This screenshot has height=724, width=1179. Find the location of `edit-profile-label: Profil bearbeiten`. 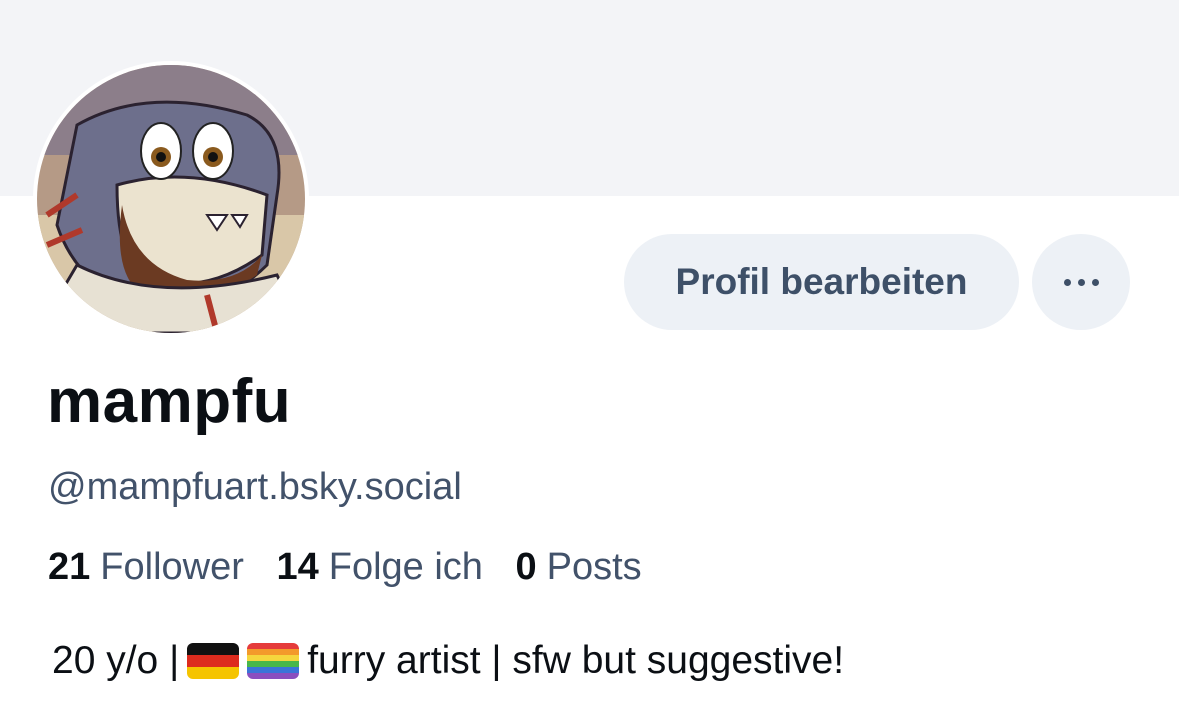

edit-profile-label: Profil bearbeiten is located at coordinates (821, 281).